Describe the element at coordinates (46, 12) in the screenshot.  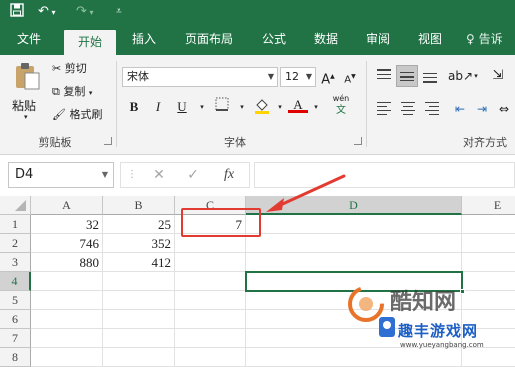
I see `undo-icon: ↶ ▾` at that location.